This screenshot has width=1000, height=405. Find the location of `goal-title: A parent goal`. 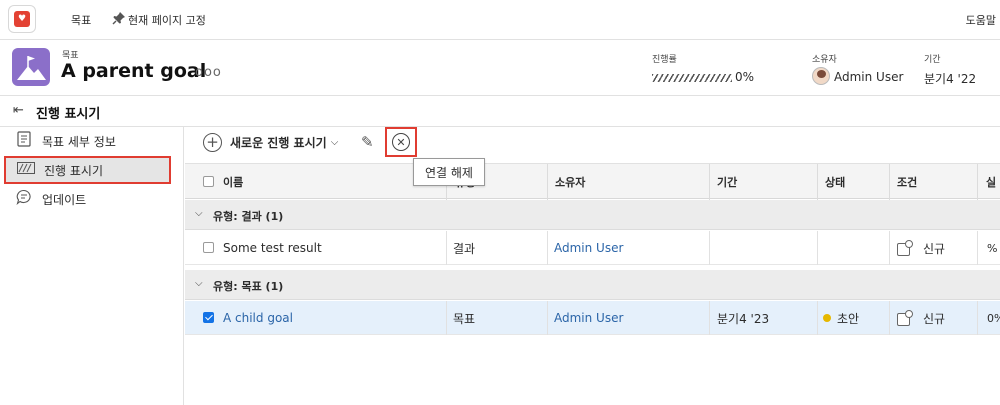

goal-title: A parent goal is located at coordinates (134, 71).